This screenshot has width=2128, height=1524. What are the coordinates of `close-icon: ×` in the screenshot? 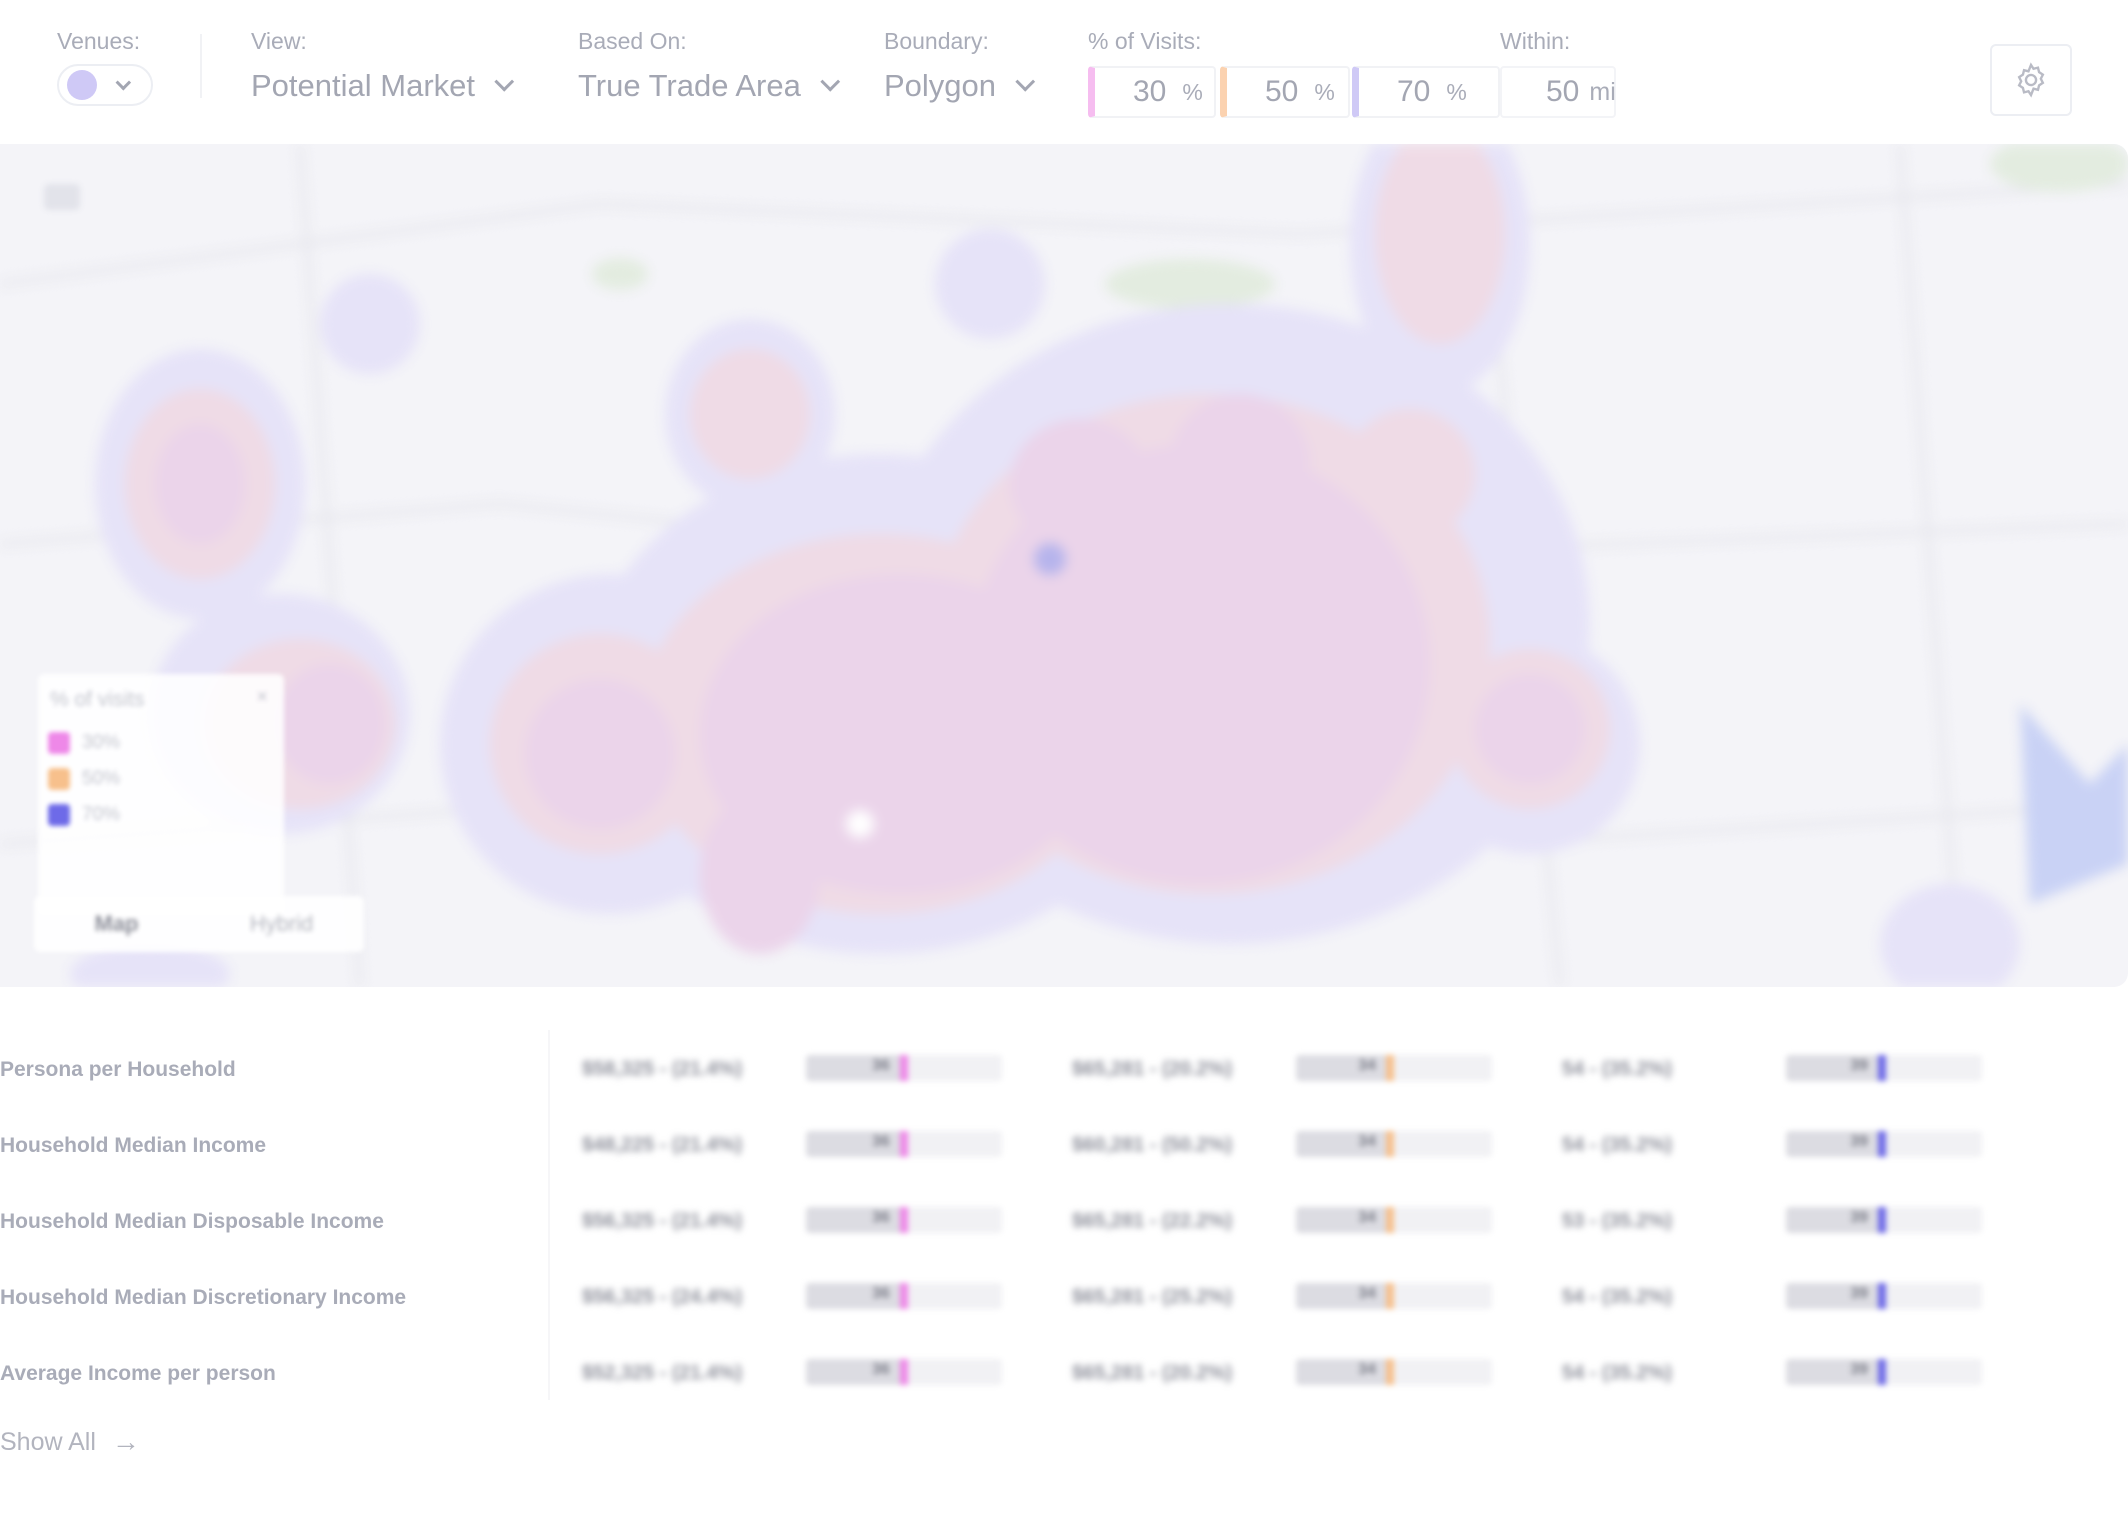 It's located at (262, 697).